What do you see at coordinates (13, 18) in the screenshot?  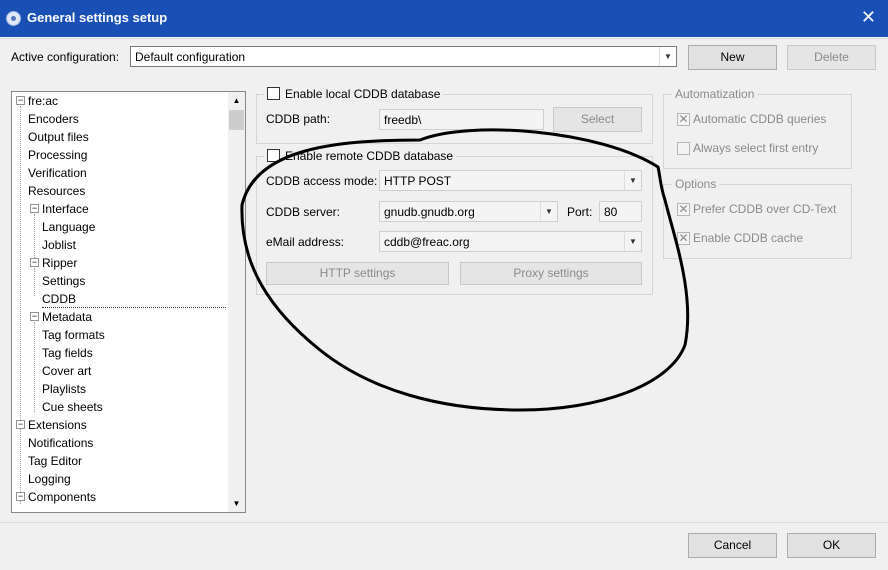 I see `app-icon` at bounding box center [13, 18].